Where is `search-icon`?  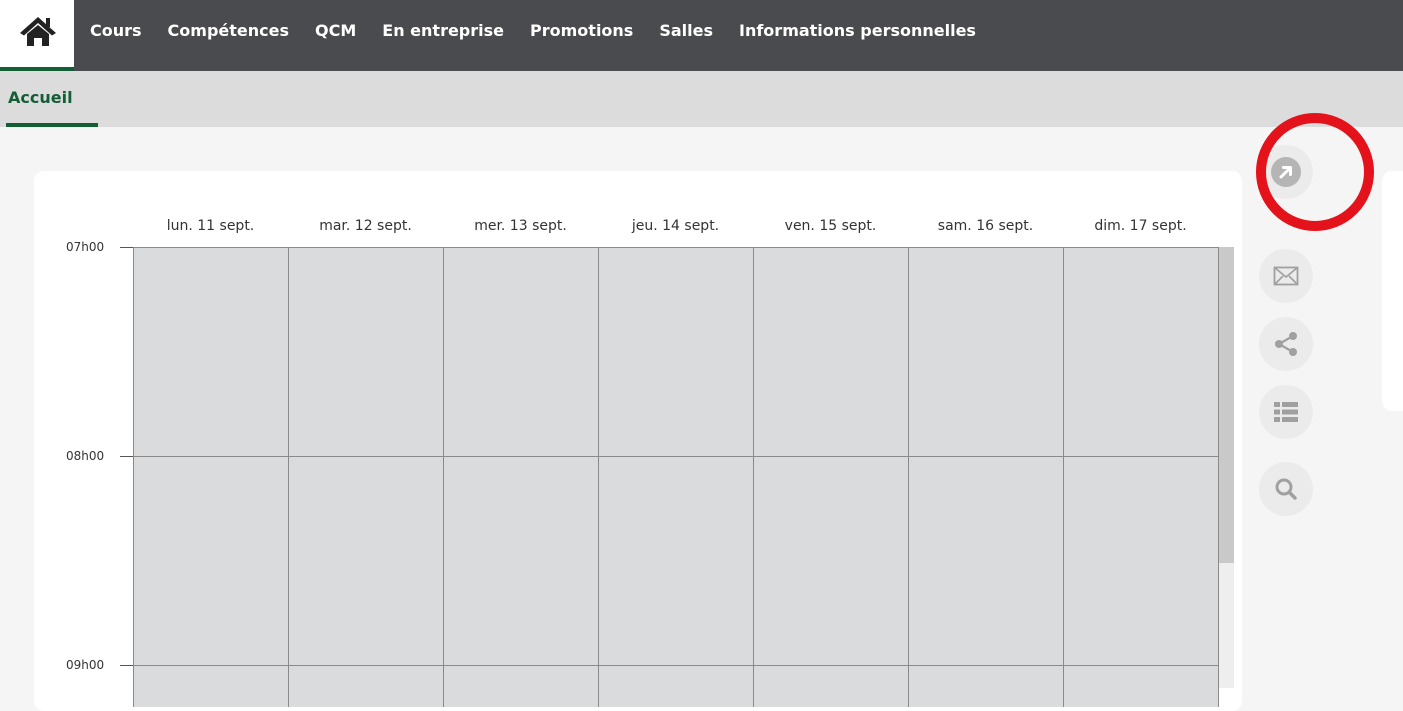
search-icon is located at coordinates (1286, 489).